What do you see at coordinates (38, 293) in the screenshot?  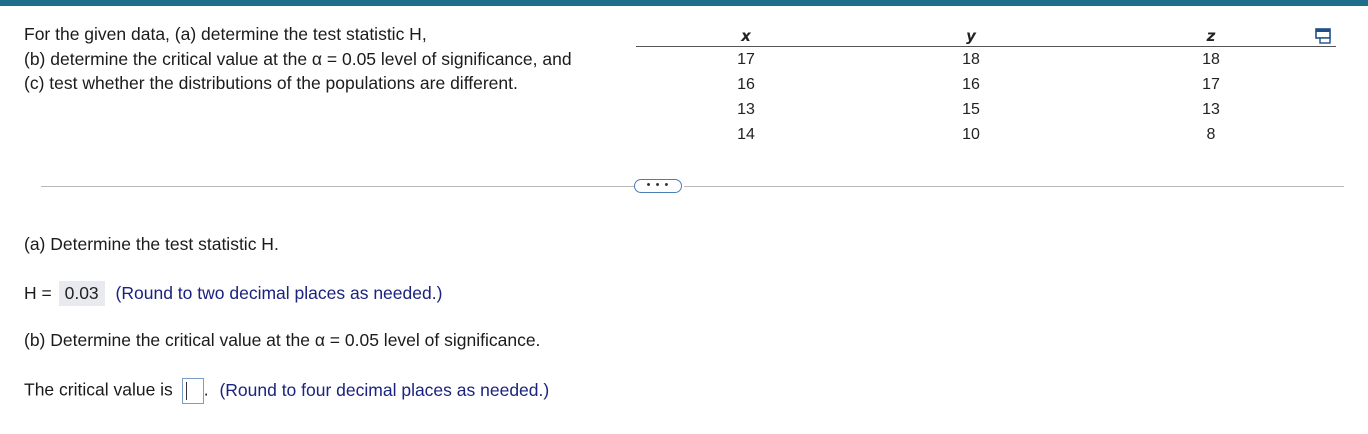 I see `h-label: H =` at bounding box center [38, 293].